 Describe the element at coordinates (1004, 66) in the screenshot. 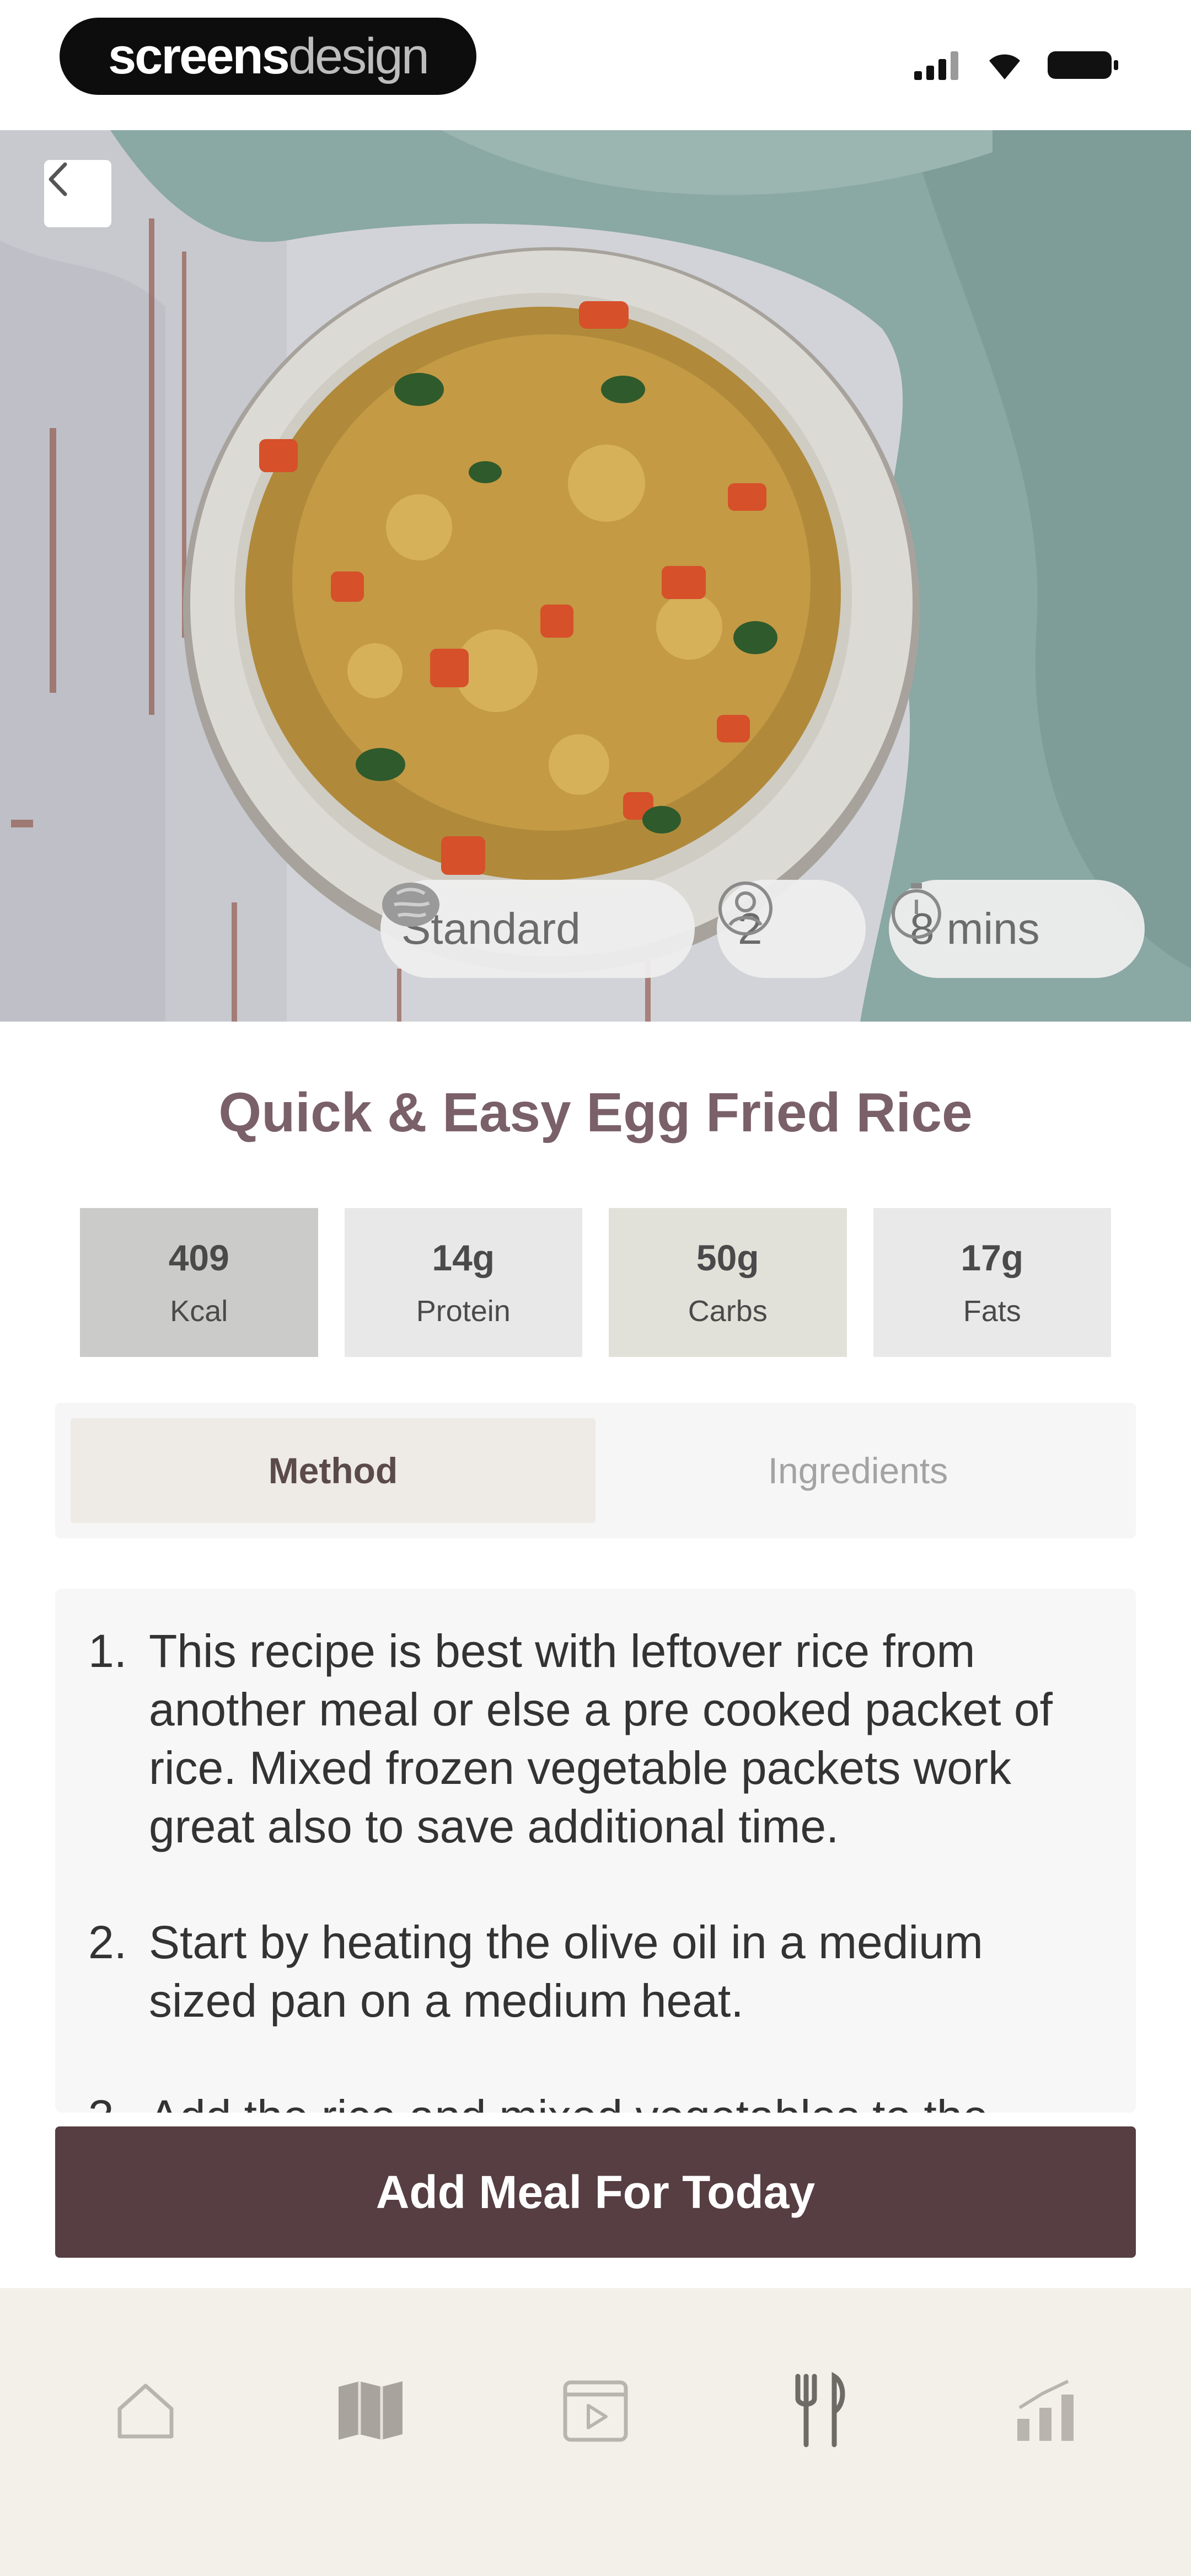

I see `wifi-icon` at that location.